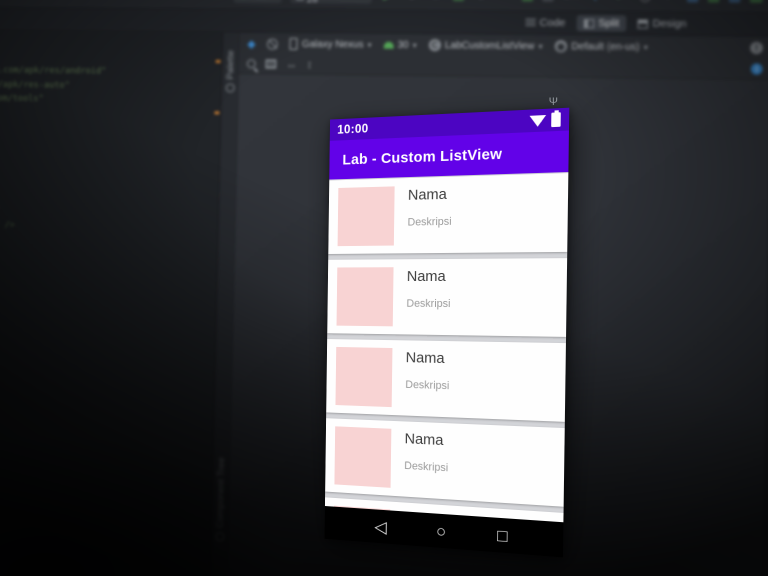  What do you see at coordinates (220, 536) in the screenshot?
I see `component-tree-icon` at bounding box center [220, 536].